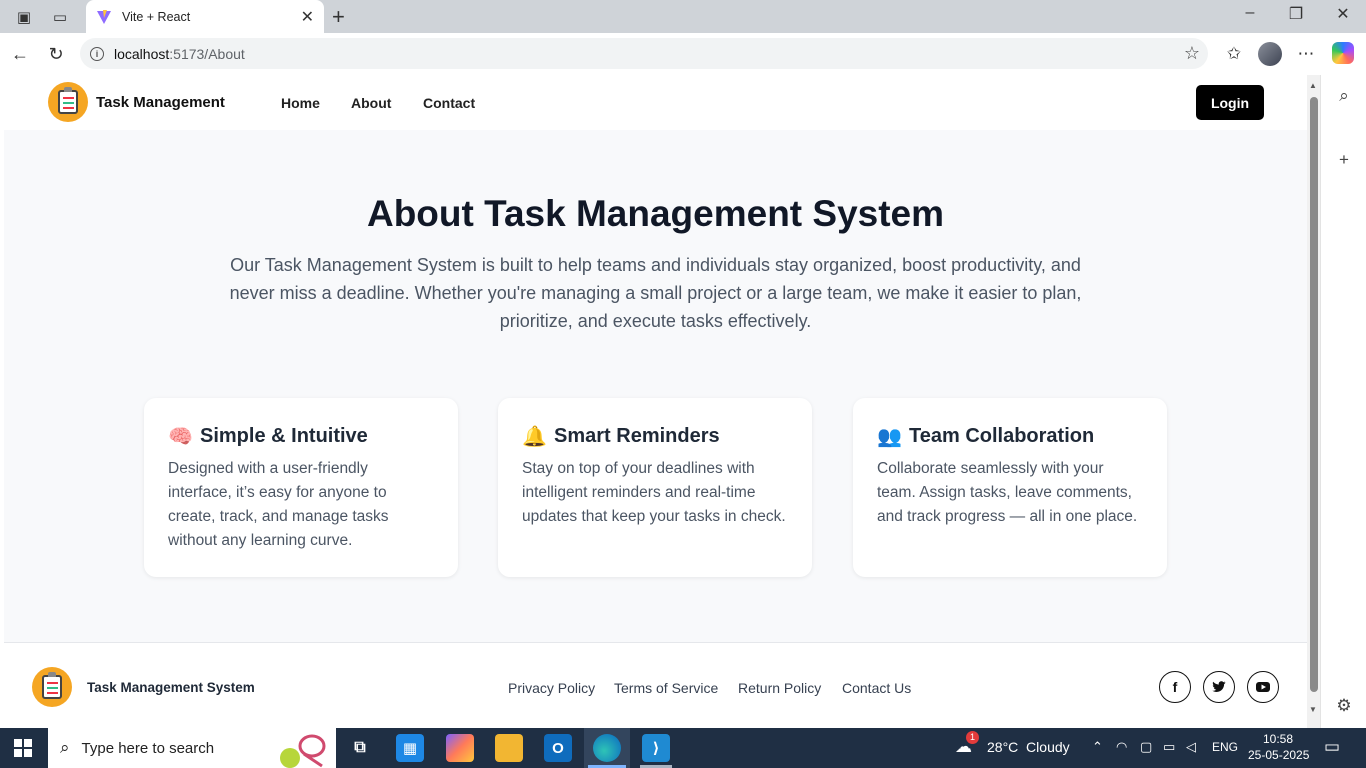 Image resolution: width=1366 pixels, height=768 pixels. What do you see at coordinates (148, 748) in the screenshot?
I see `search-placeholder: Type here to search` at bounding box center [148, 748].